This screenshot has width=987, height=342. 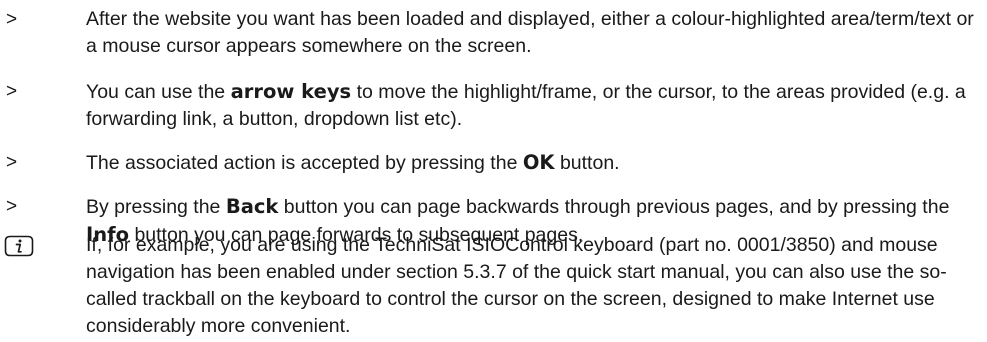 What do you see at coordinates (158, 92) in the screenshot?
I see `text-segment: You can use the` at bounding box center [158, 92].